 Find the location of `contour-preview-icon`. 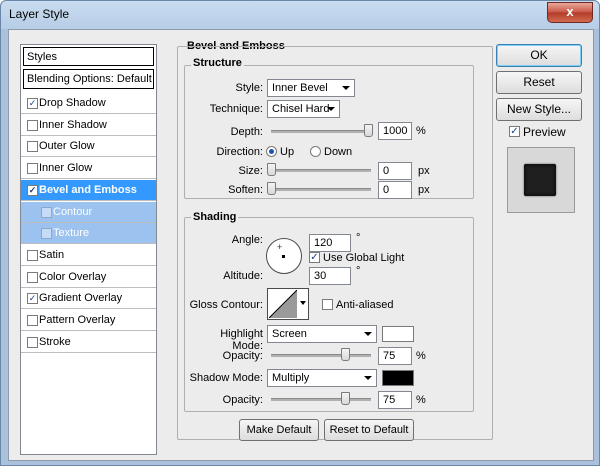

contour-preview-icon is located at coordinates (283, 304).